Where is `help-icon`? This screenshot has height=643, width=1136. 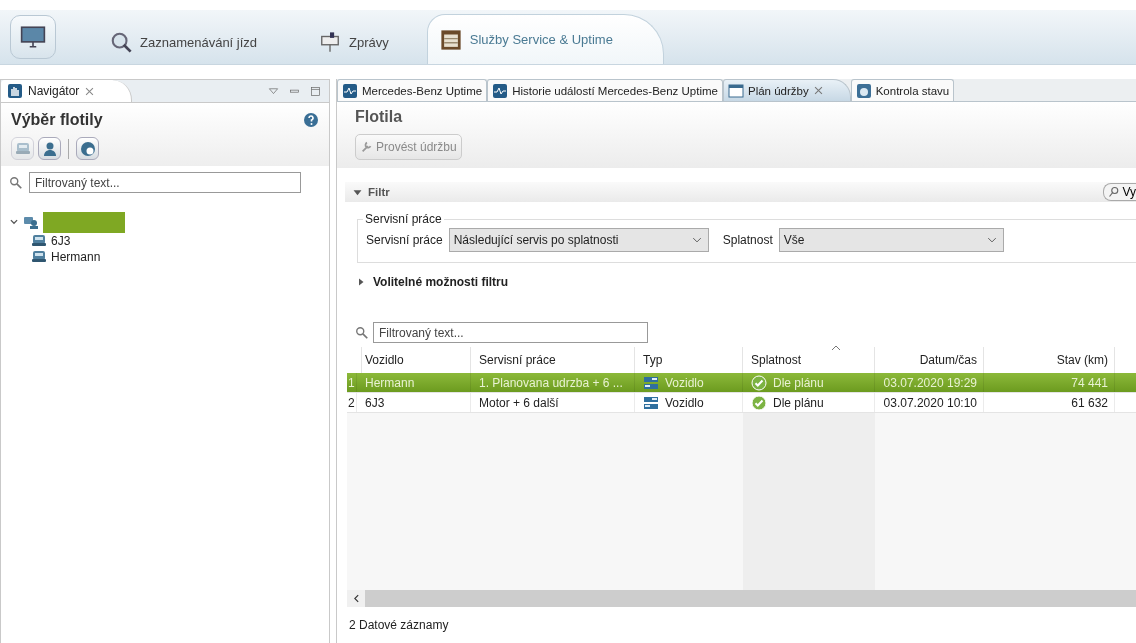
help-icon is located at coordinates (311, 120).